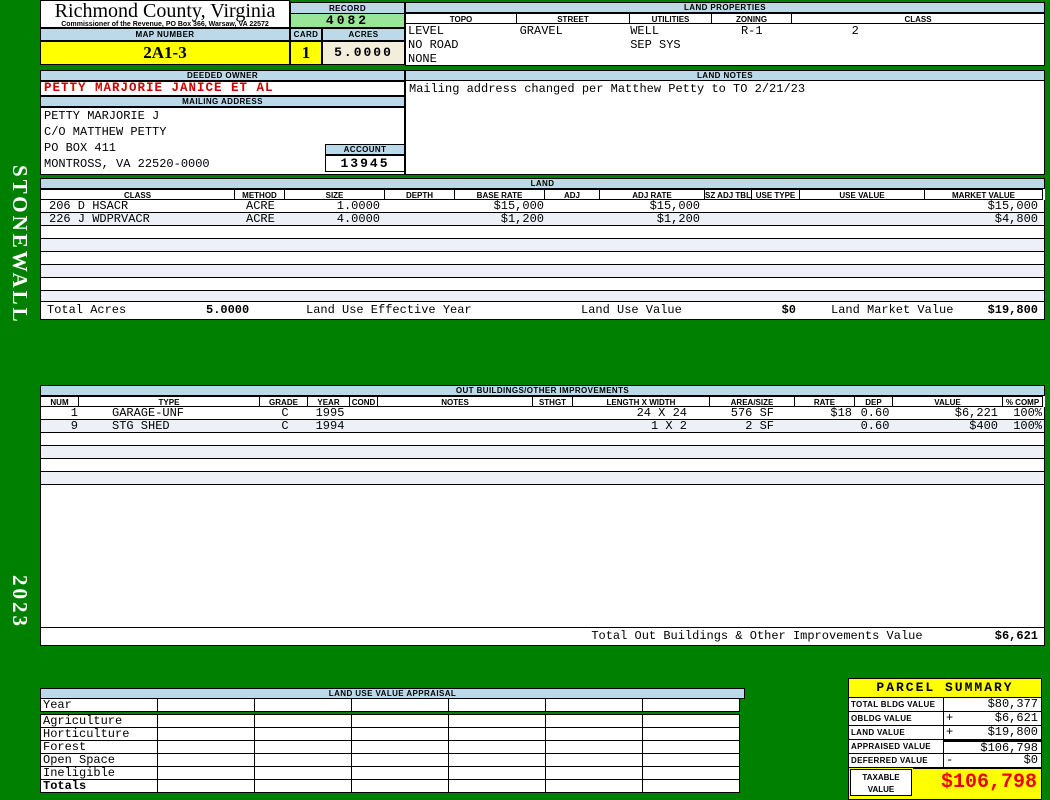 This screenshot has width=1050, height=800. Describe the element at coordinates (59, 401) in the screenshot. I see `column-header: NUM` at that location.